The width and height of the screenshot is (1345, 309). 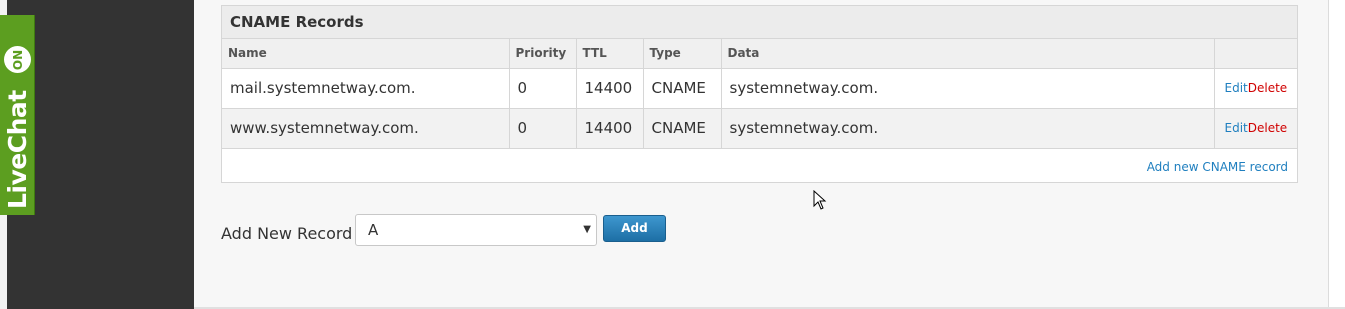 I want to click on column-header-name: Name, so click(x=366, y=54).